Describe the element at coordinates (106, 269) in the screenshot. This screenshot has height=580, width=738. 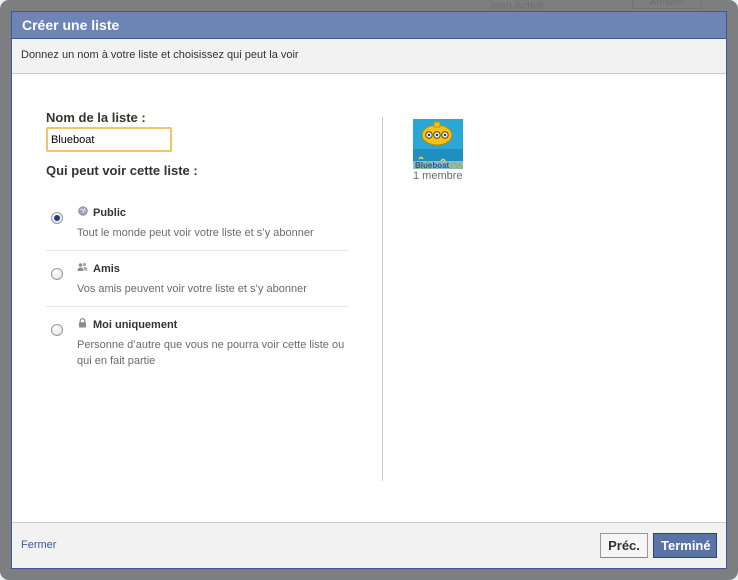
I see `option-friends-title: Amis` at that location.